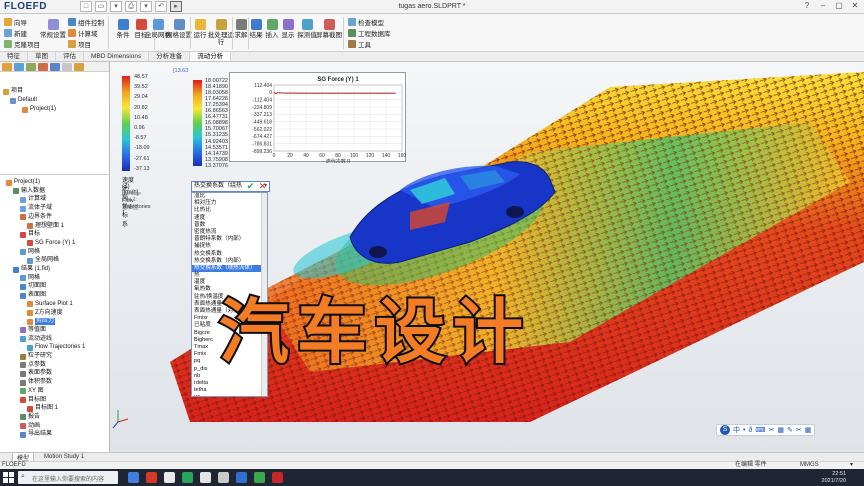 The height and width of the screenshot is (486, 864). I want to click on new-project-button: 新建, so click(15, 33).